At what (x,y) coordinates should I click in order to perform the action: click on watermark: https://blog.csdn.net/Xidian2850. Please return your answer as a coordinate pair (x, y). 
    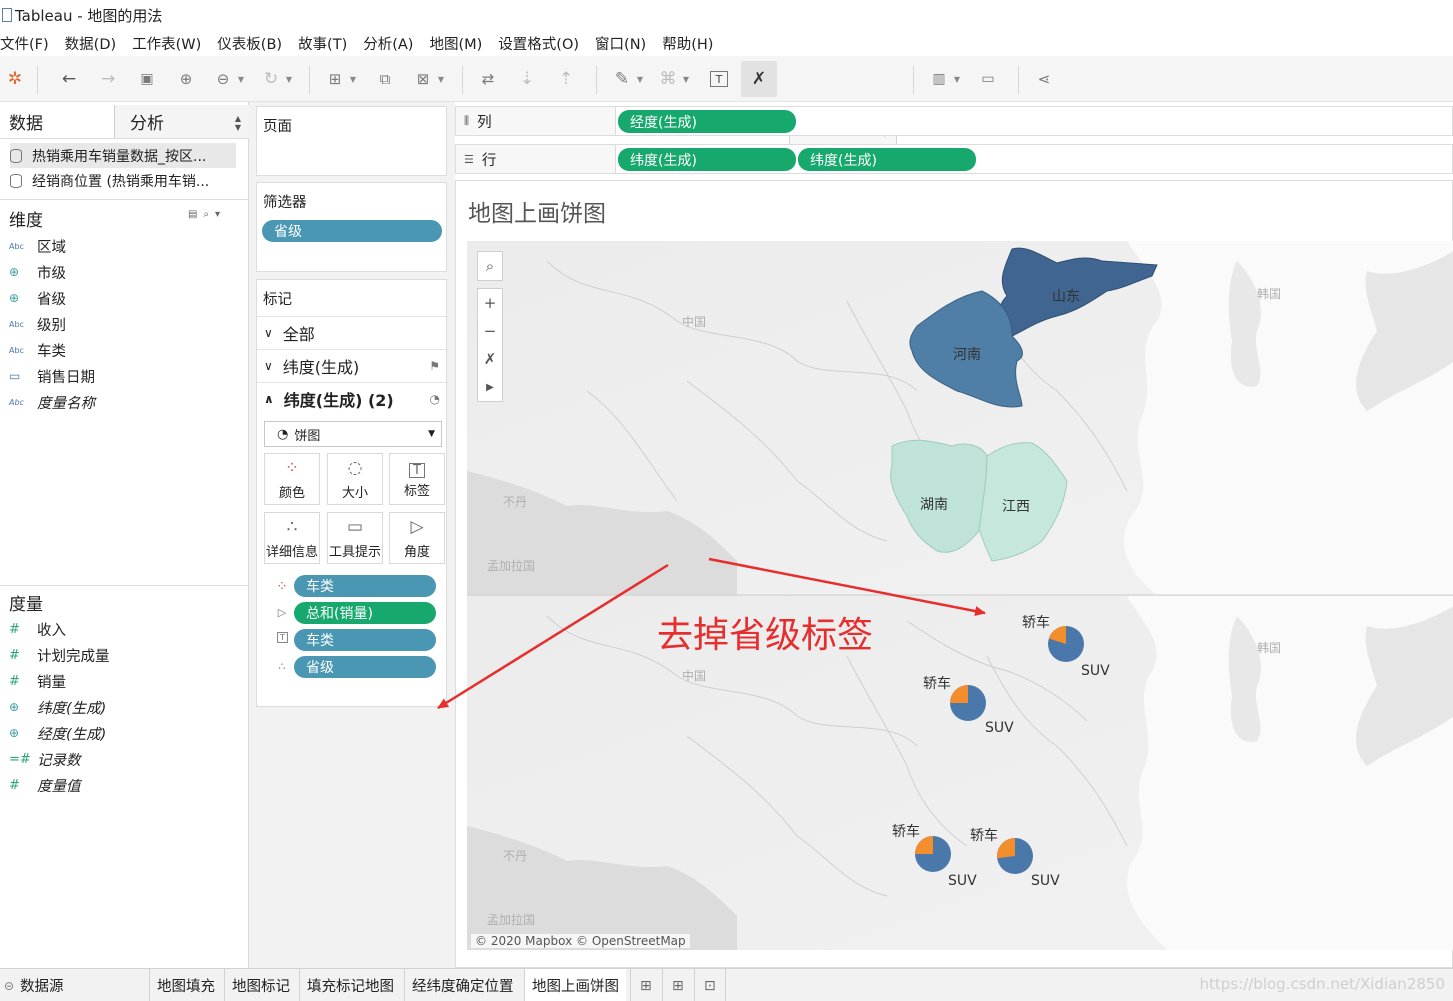
    Looking at the image, I should click on (1322, 984).